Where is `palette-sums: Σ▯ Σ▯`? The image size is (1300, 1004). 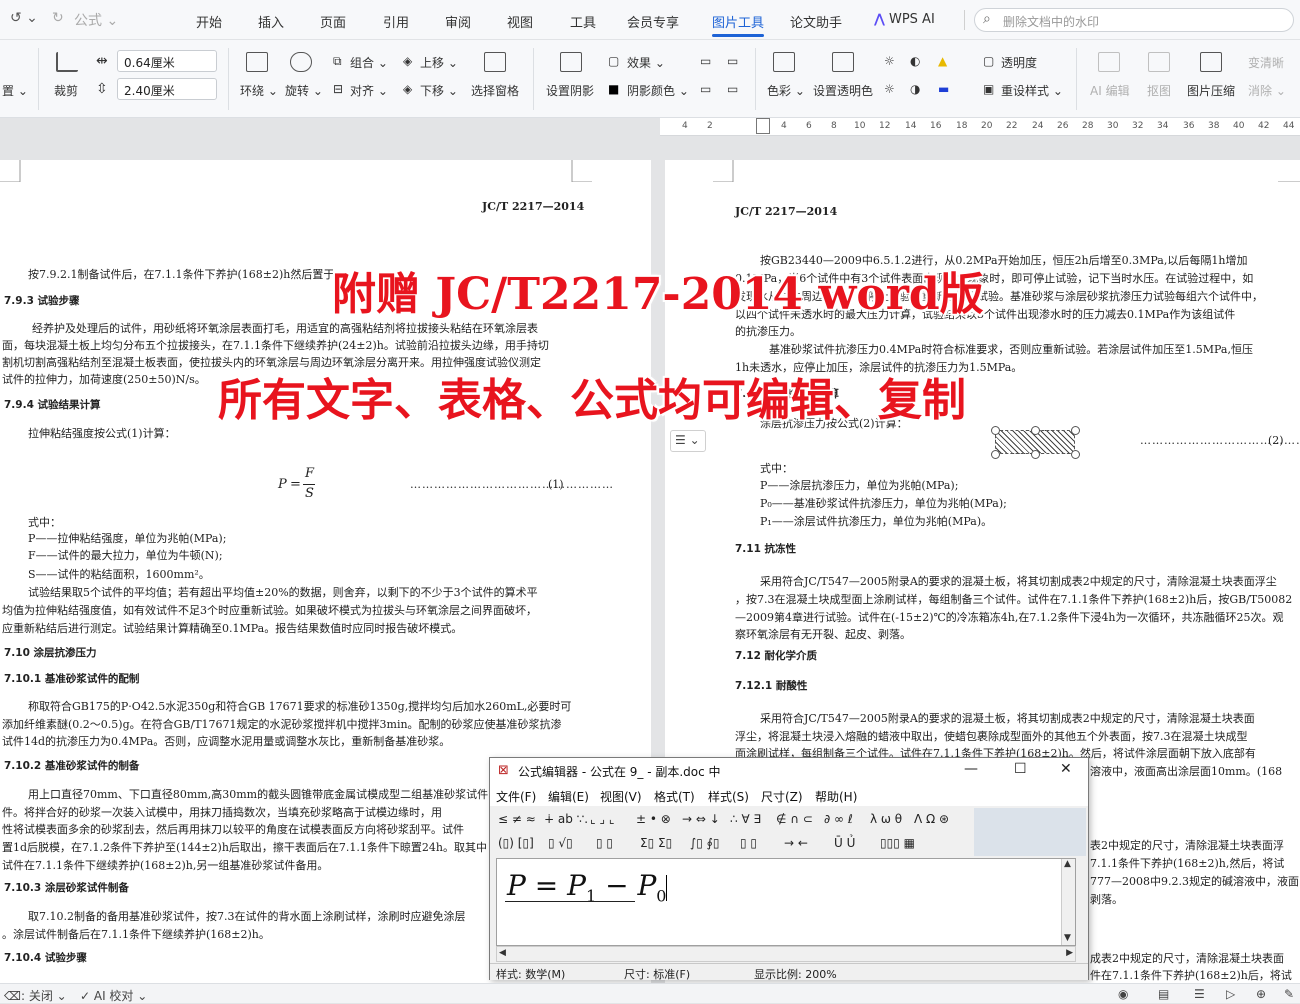
palette-sums: Σ▯ Σ▯ is located at coordinates (656, 843).